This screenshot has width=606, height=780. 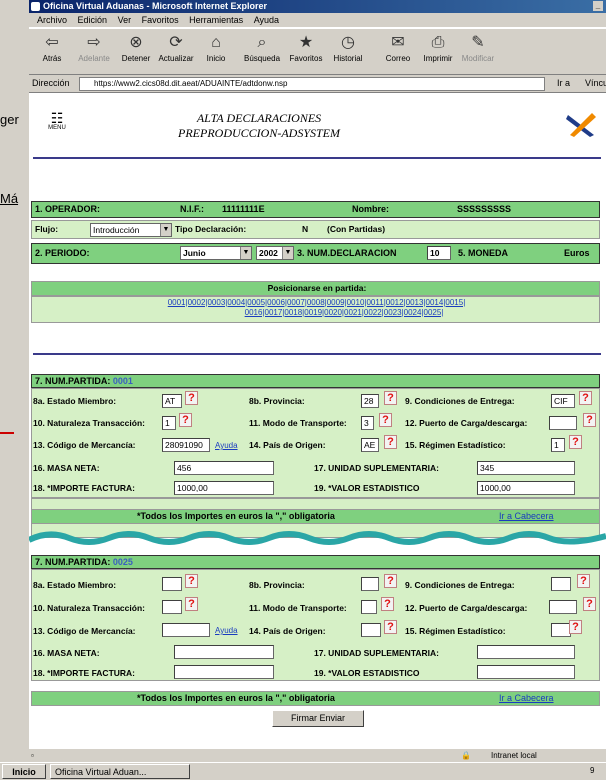 What do you see at coordinates (303, 771) in the screenshot?
I see `taskbar: Inicio Oficina Virtual Aduan... 9` at bounding box center [303, 771].